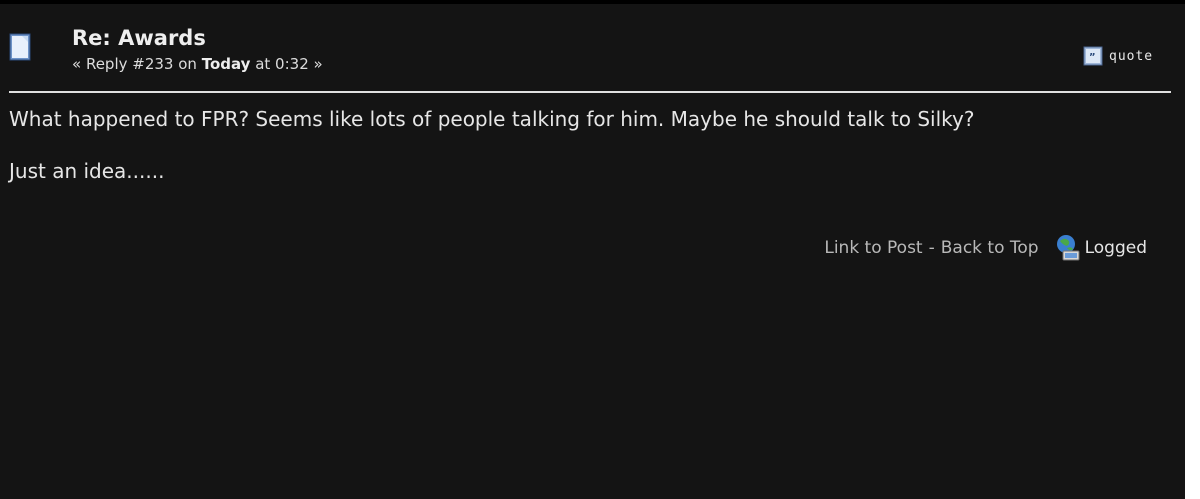 The image size is (1200, 499). I want to click on logged-status: Logged, so click(1115, 248).